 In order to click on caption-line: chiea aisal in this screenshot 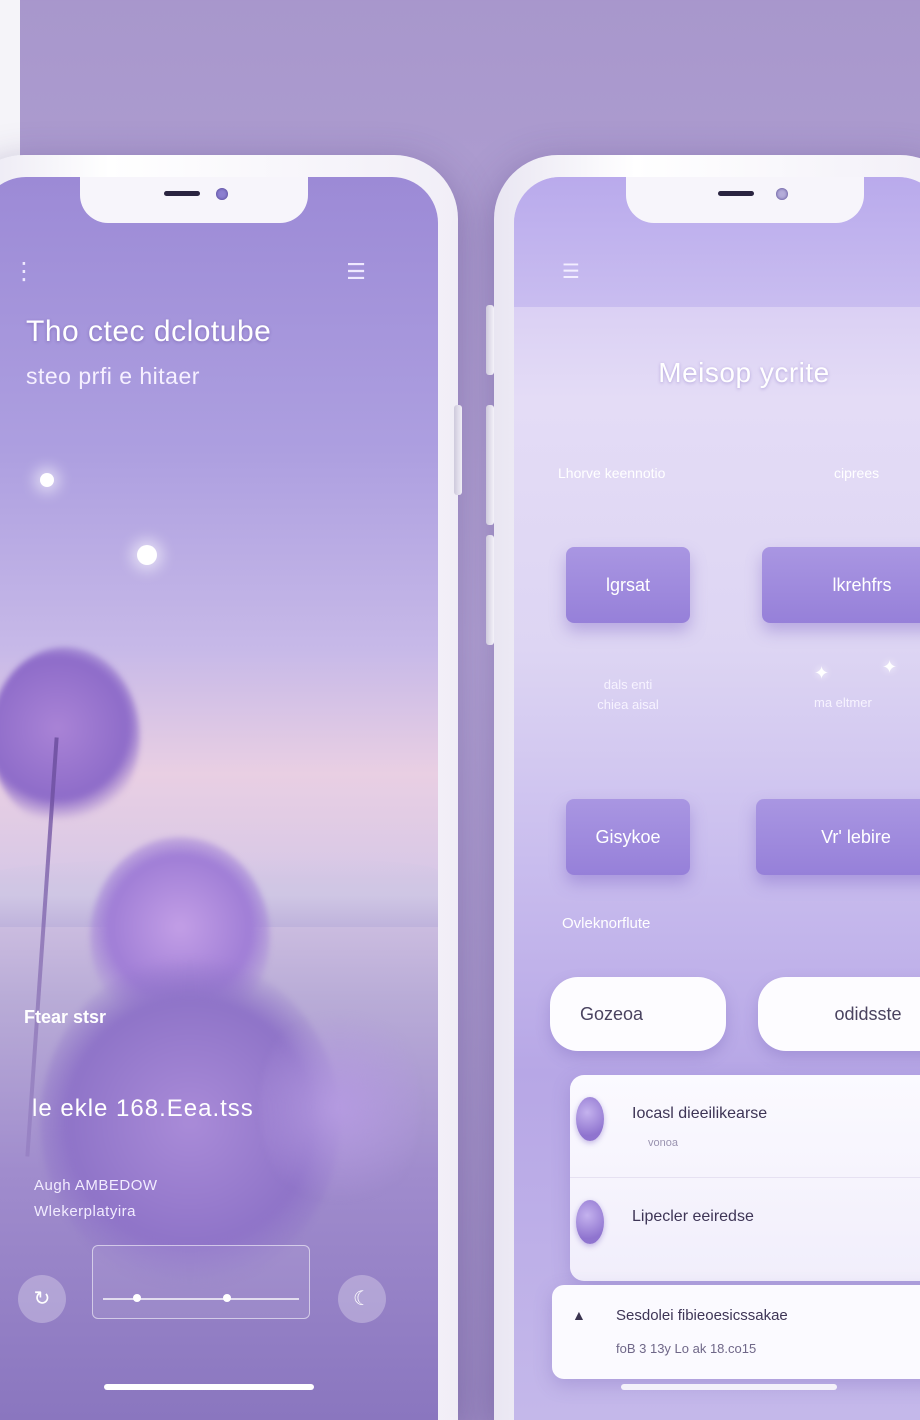, I will do `click(628, 704)`.